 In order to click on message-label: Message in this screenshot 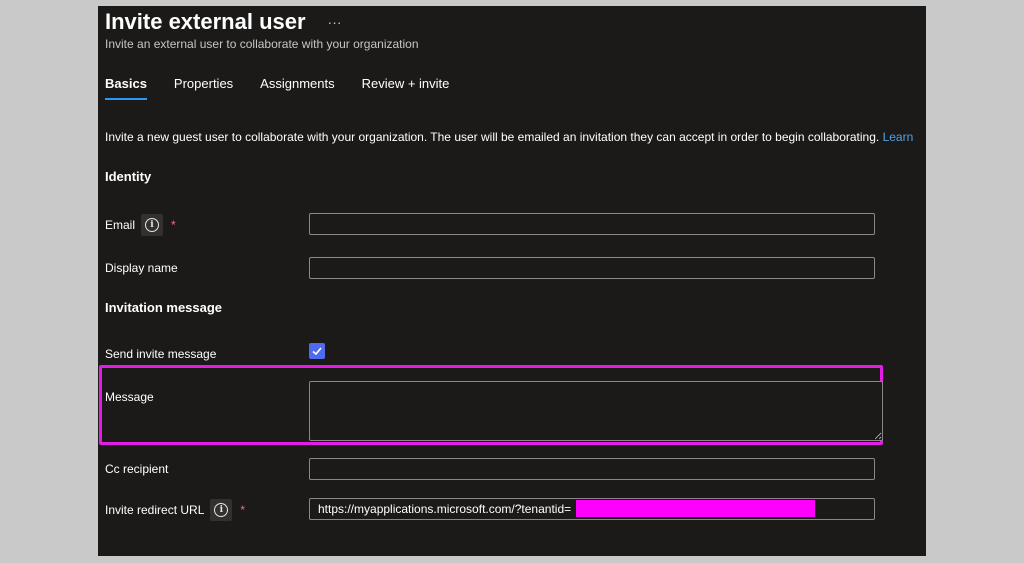, I will do `click(129, 397)`.